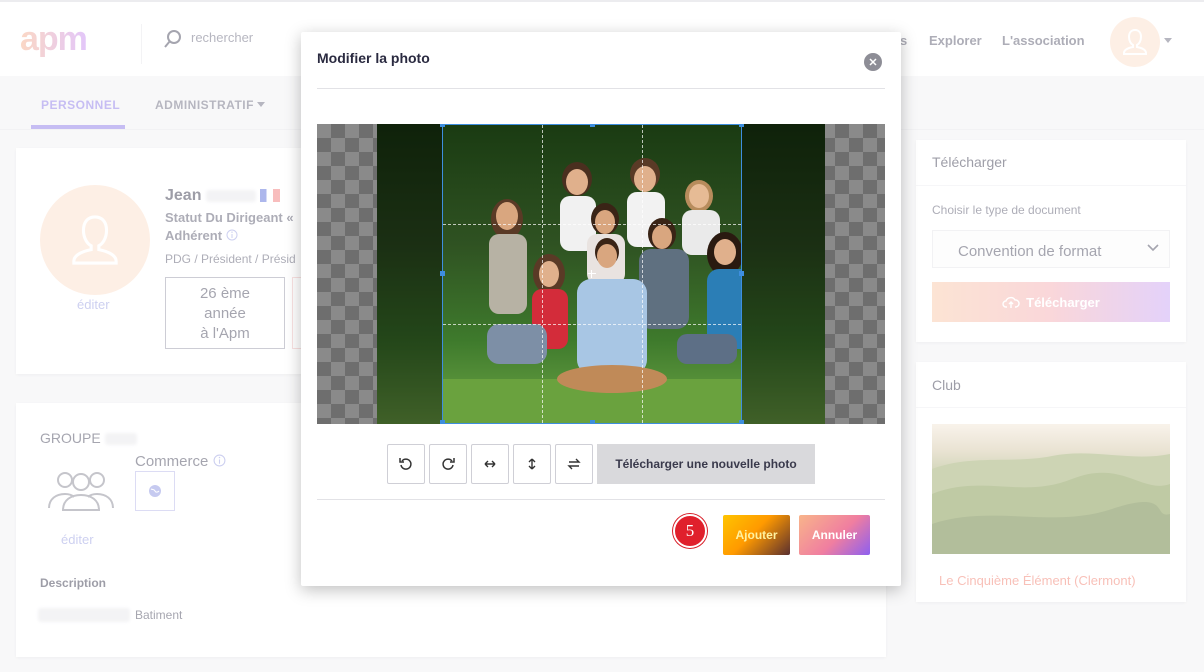 This screenshot has width=1204, height=672. I want to click on step-badge: 5, so click(690, 531).